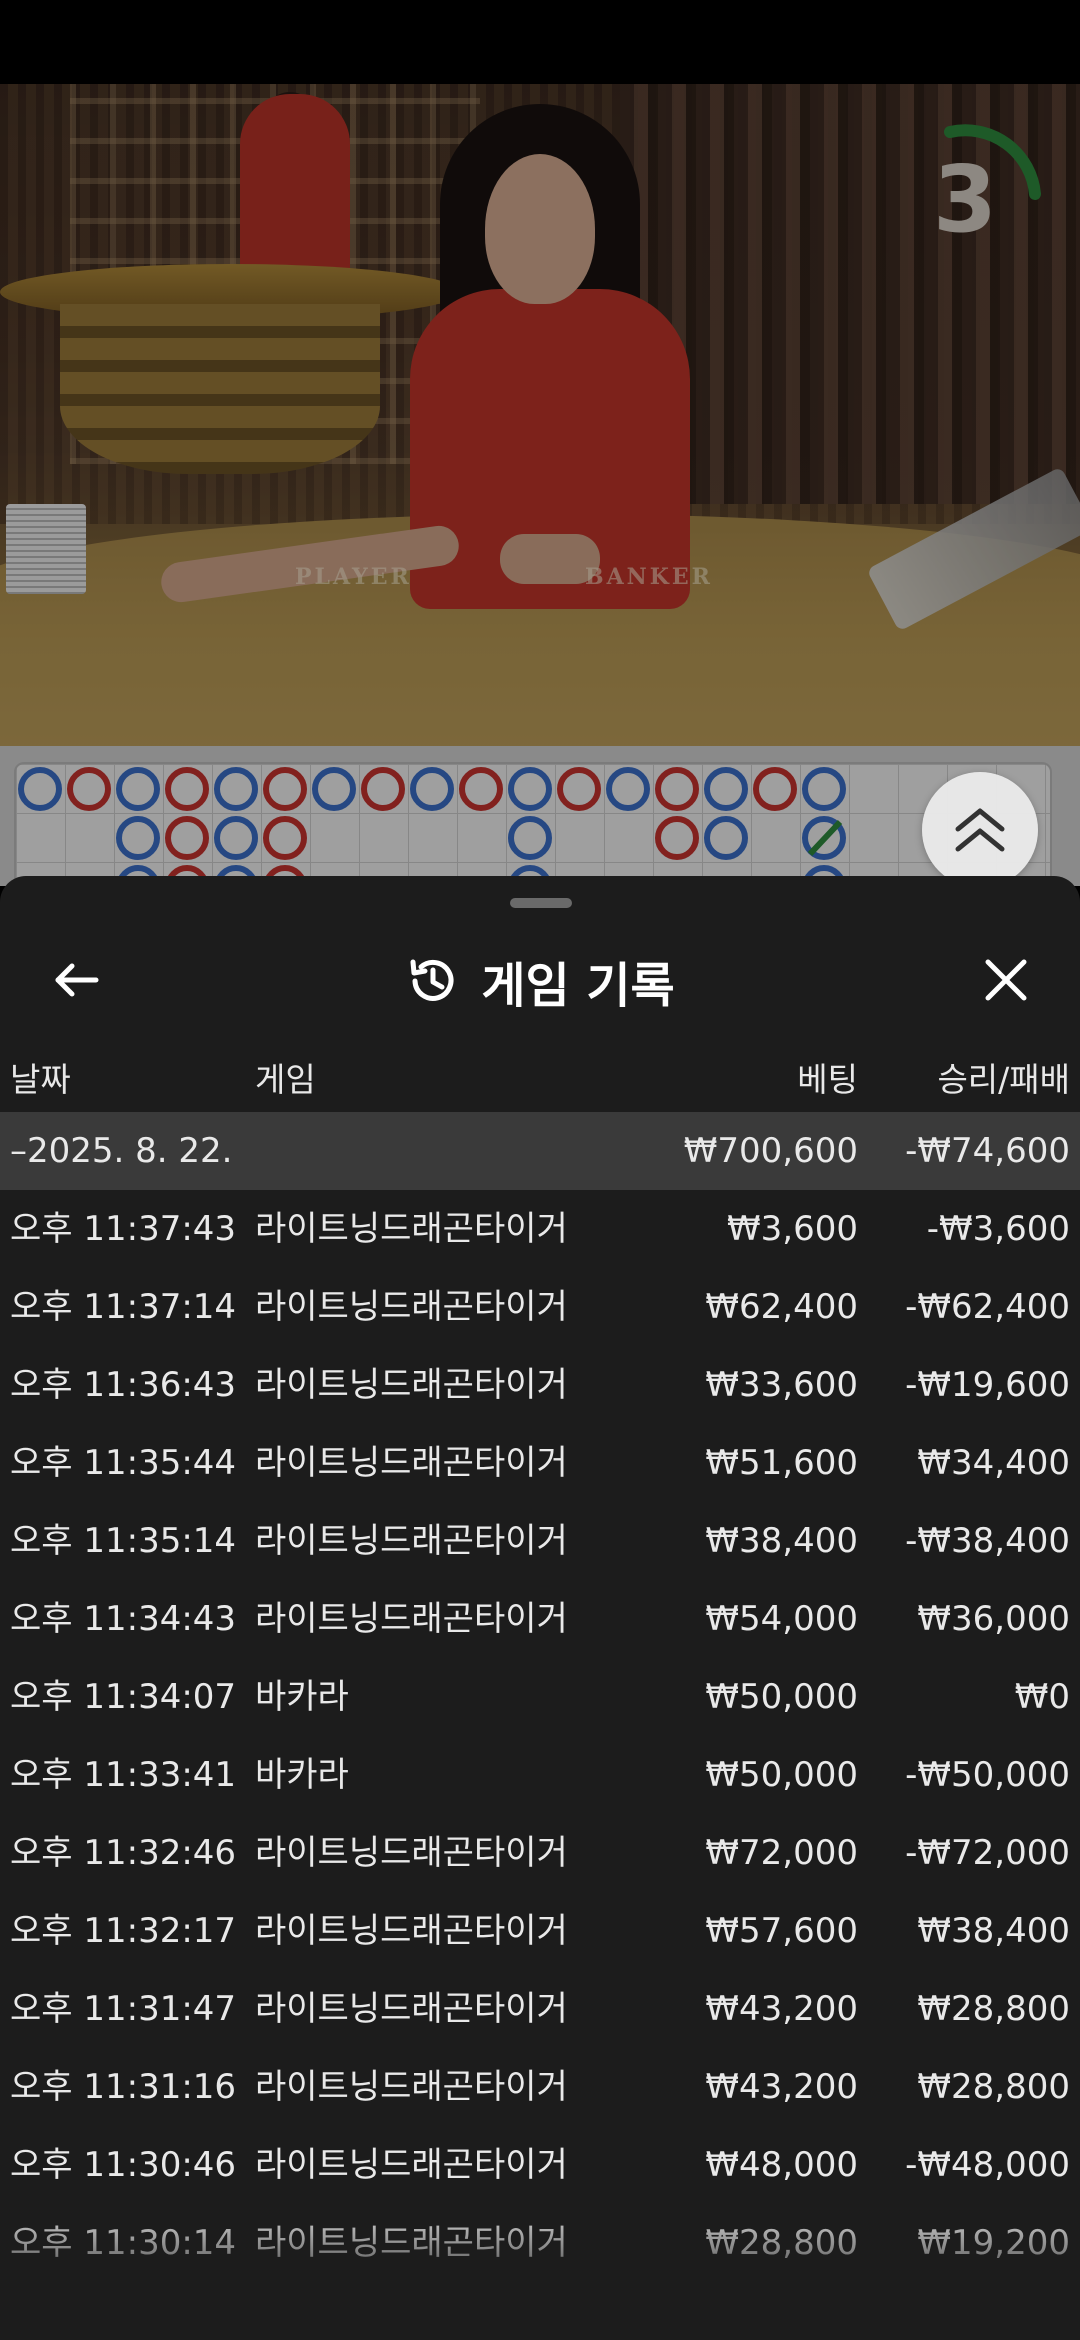 The image size is (1080, 2340). I want to click on row-time: 오후 11:31:47, so click(123, 2009).